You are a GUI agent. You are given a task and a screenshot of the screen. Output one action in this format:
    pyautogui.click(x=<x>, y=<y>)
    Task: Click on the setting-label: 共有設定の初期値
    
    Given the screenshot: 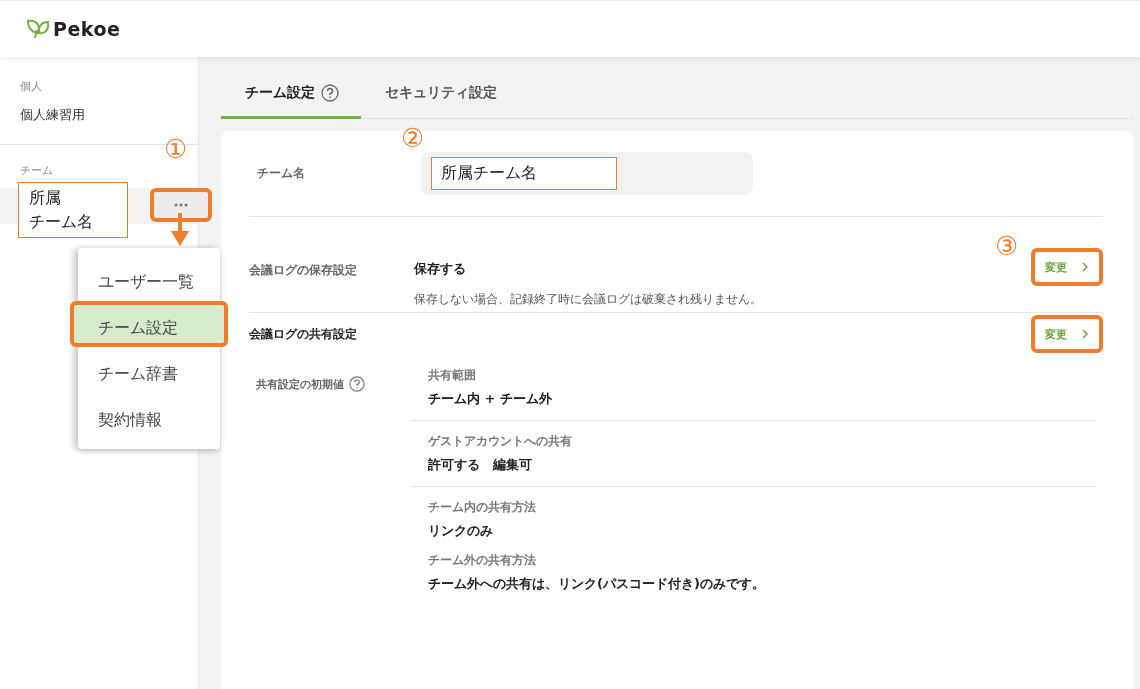 What is the action you would take?
    pyautogui.click(x=300, y=384)
    